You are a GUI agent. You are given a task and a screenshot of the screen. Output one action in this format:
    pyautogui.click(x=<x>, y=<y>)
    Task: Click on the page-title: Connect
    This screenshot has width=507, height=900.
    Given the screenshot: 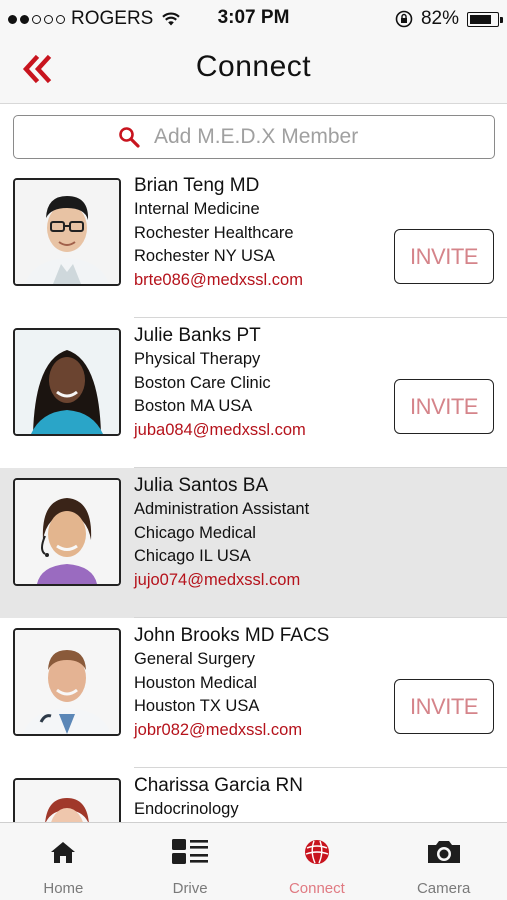 What is the action you would take?
    pyautogui.click(x=253, y=66)
    